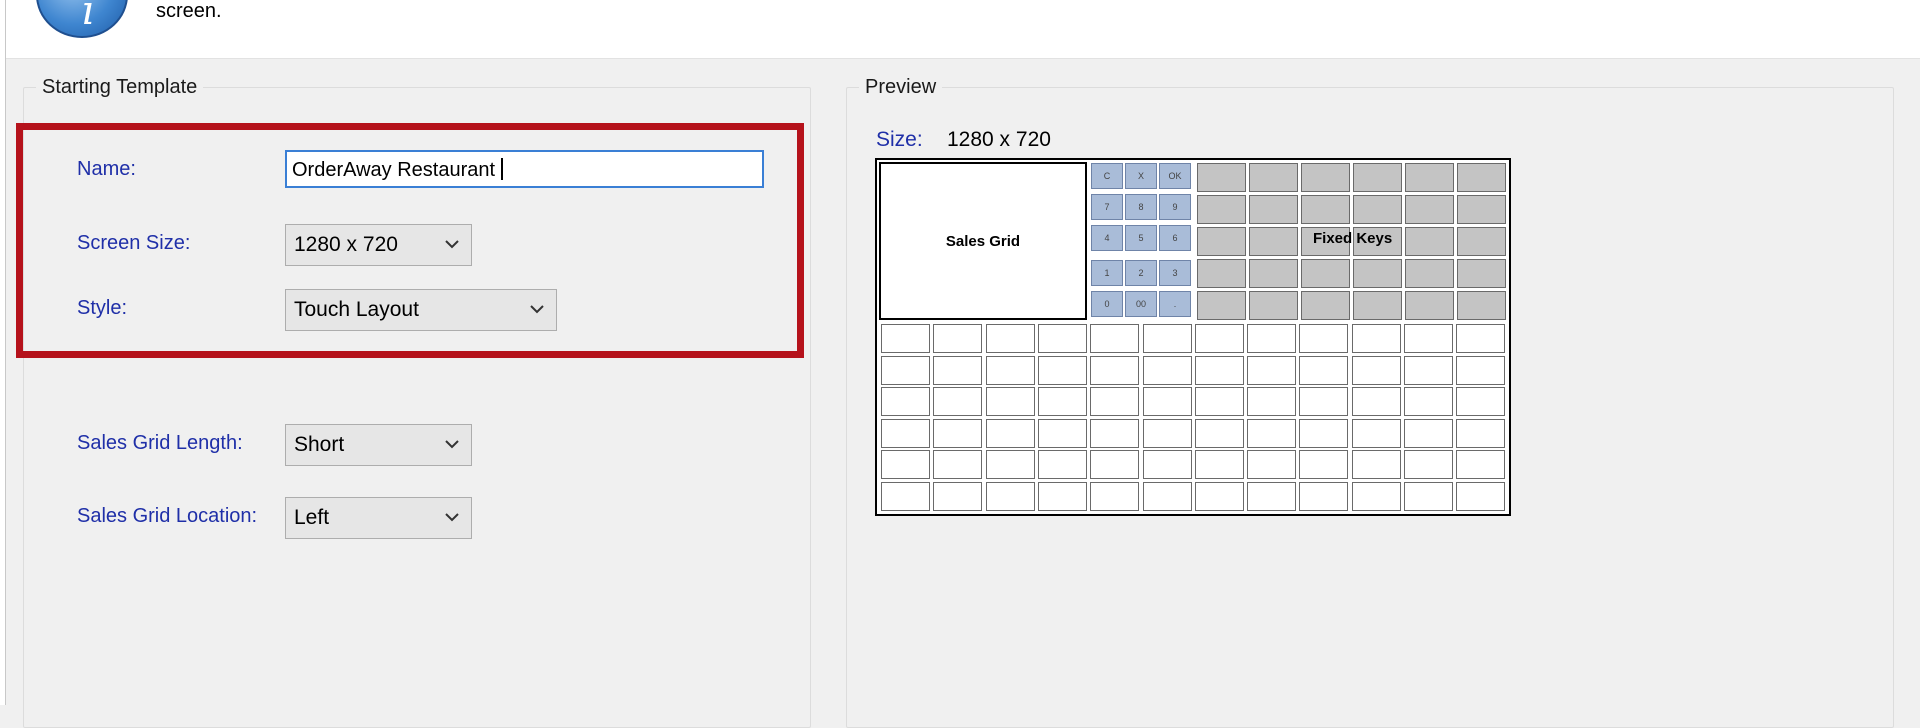 This screenshot has width=1920, height=728. What do you see at coordinates (1175, 207) in the screenshot?
I see `preview-keypad-key: 9` at bounding box center [1175, 207].